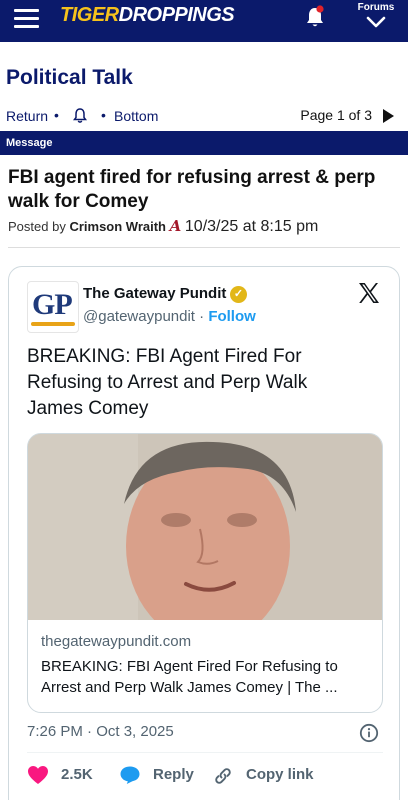 This screenshot has width=408, height=800. What do you see at coordinates (376, 22) in the screenshot?
I see `chevron-down-icon` at bounding box center [376, 22].